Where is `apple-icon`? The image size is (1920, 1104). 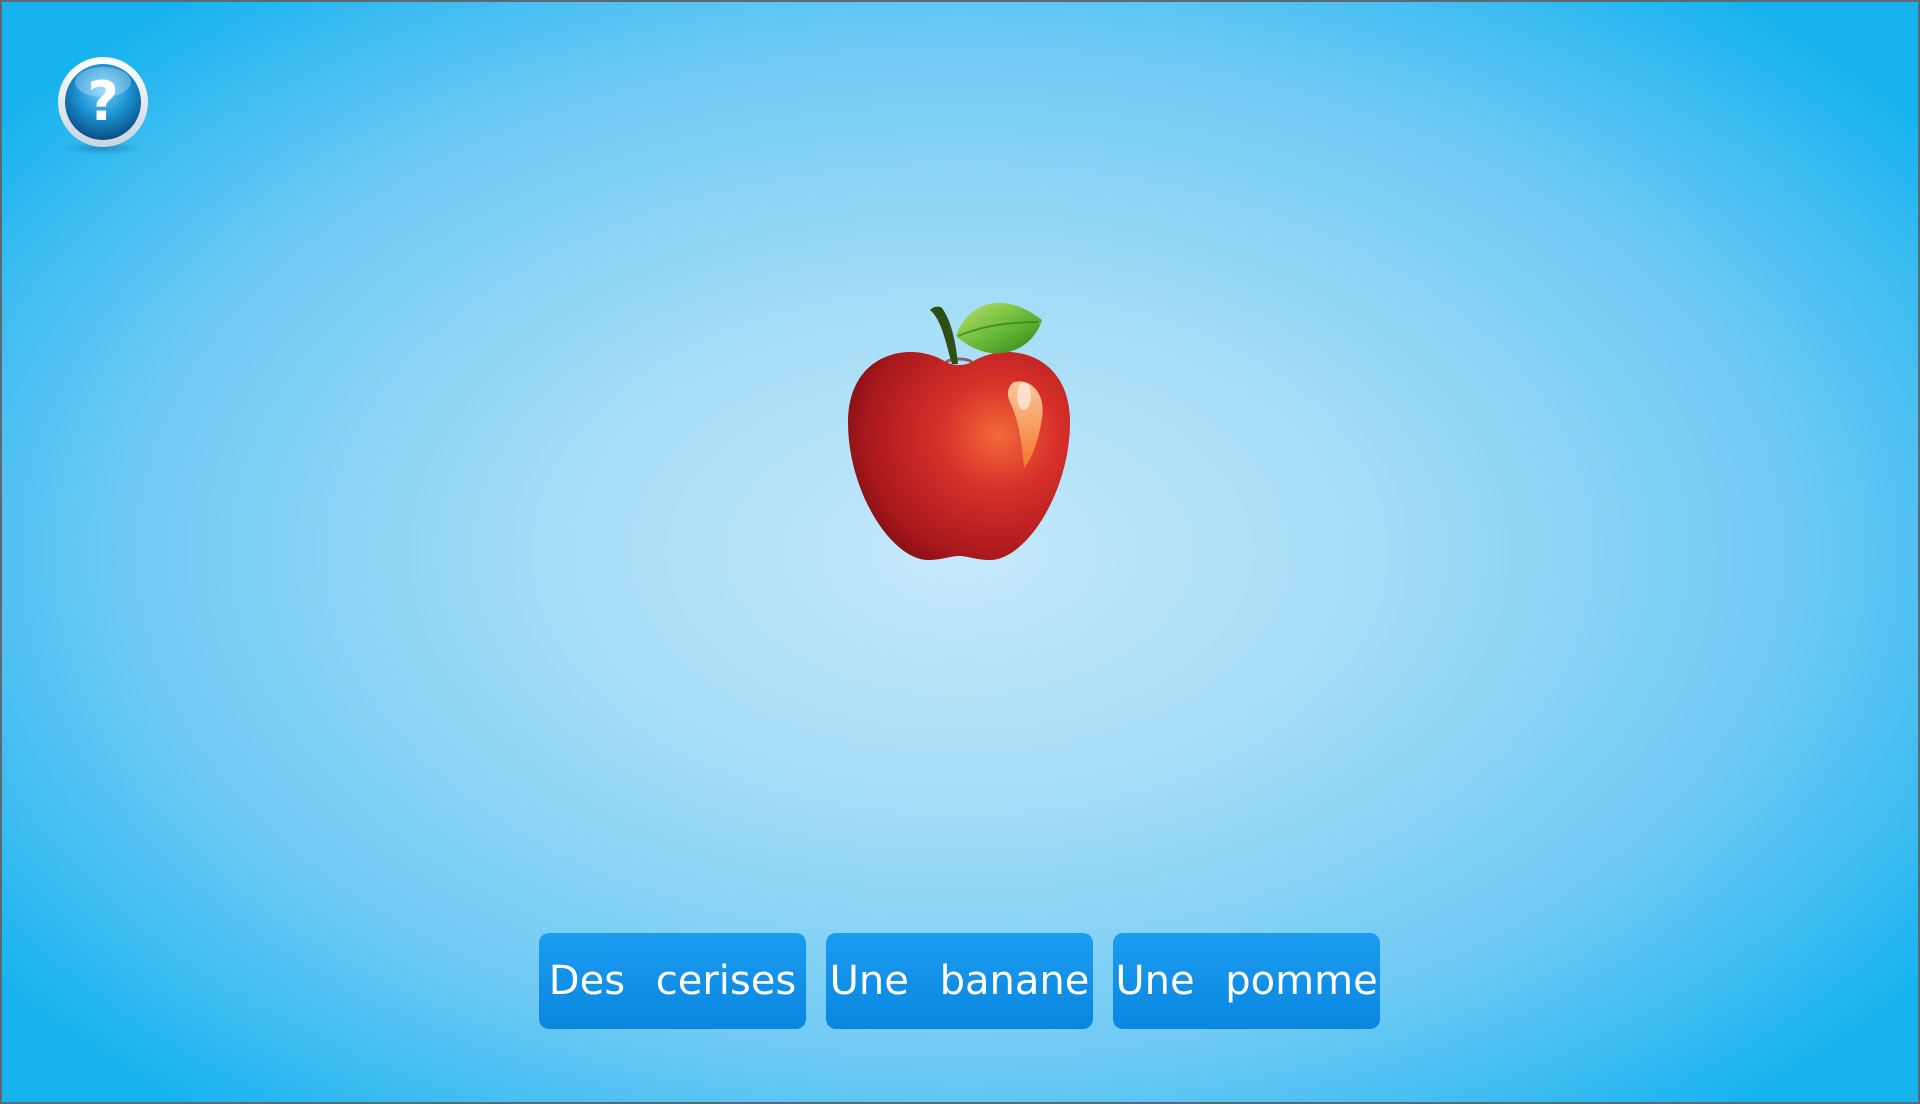
apple-icon is located at coordinates (959, 431).